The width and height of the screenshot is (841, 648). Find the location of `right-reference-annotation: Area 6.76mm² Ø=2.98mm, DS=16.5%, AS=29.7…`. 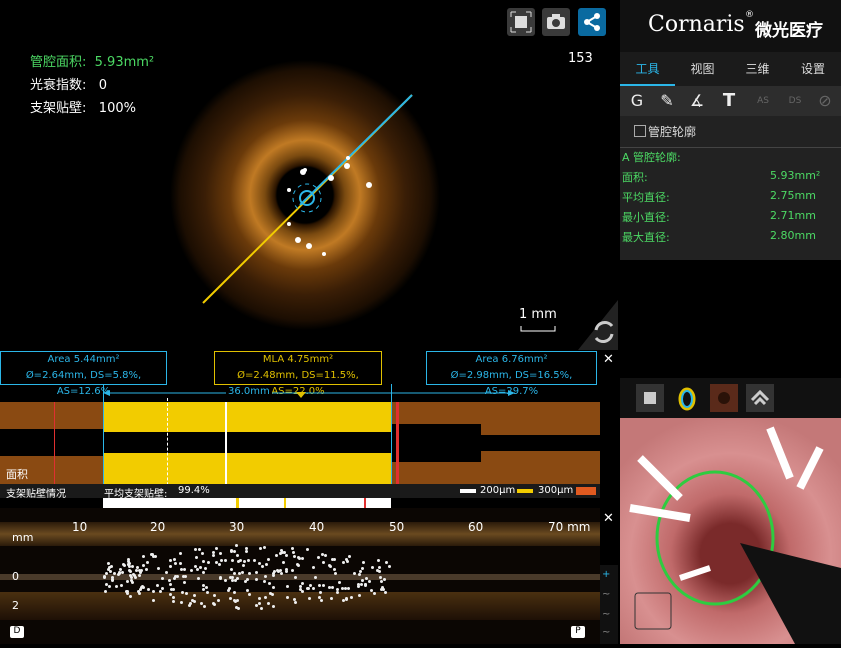

right-reference-annotation: Area 6.76mm² Ø=2.98mm, DS=16.5%, AS=29.7… is located at coordinates (511, 374).